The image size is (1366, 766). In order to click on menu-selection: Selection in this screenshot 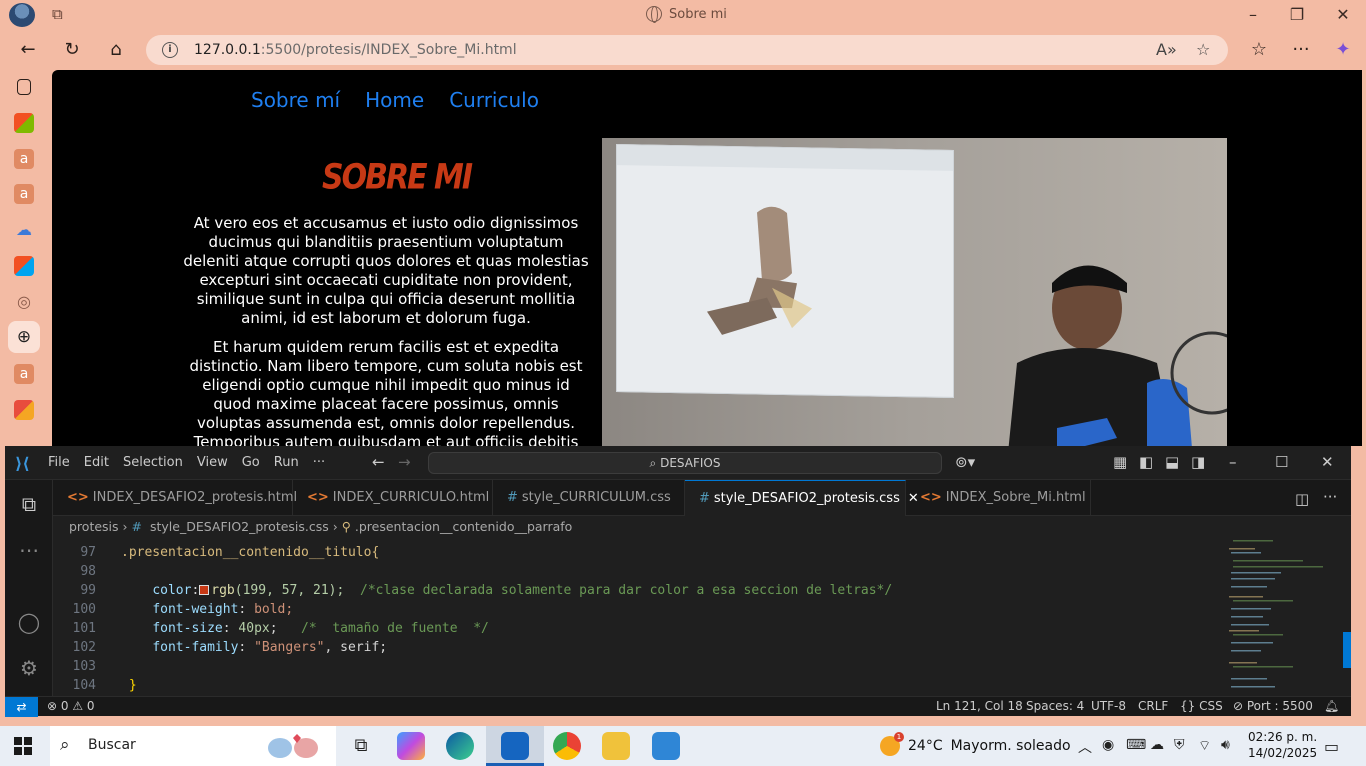, I will do `click(157, 462)`.